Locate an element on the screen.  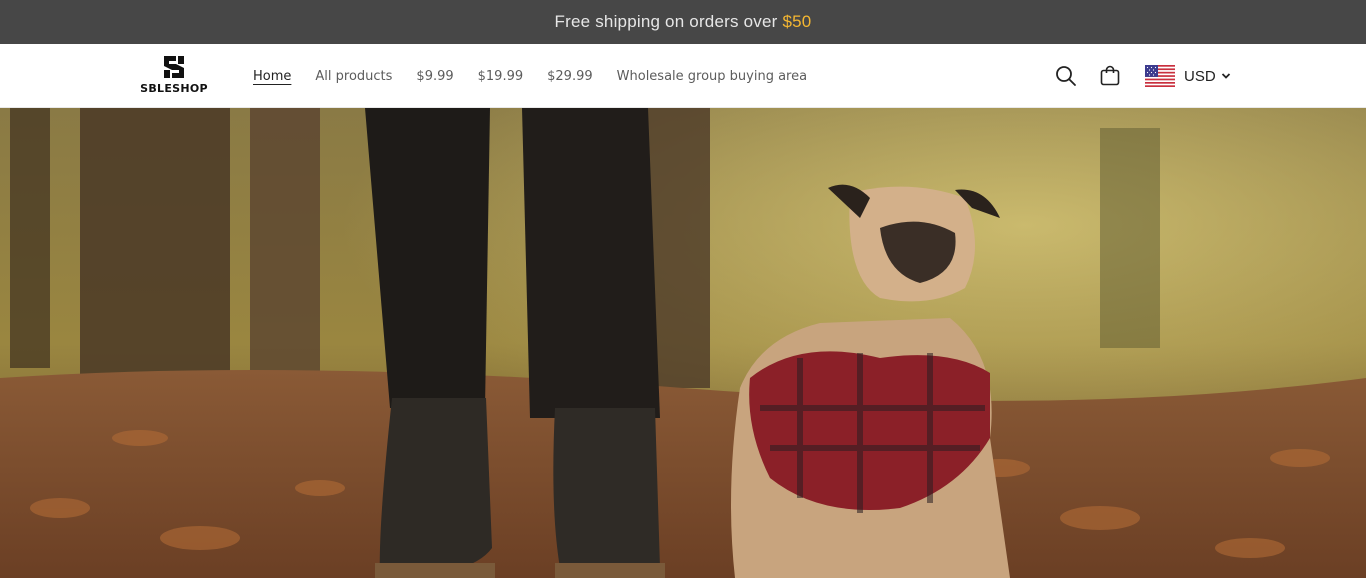
cart-button is located at coordinates (1110, 76).